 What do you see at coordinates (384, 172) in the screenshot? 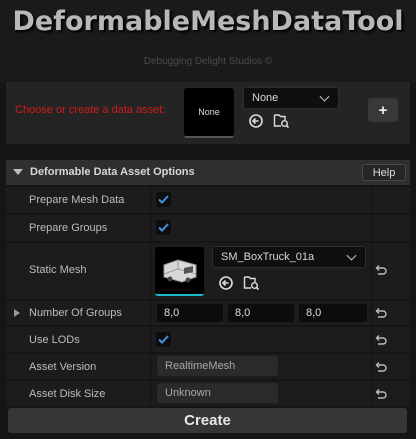
I see `help-button: Help` at bounding box center [384, 172].